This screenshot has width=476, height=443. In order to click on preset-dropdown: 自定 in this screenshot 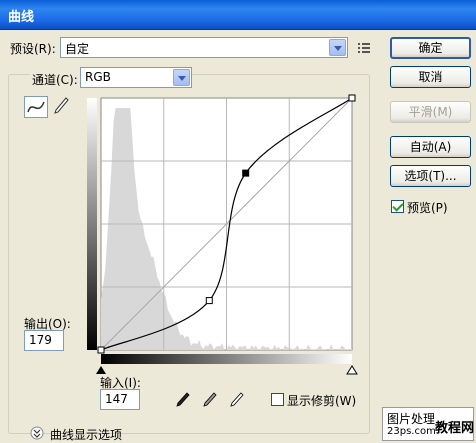, I will do `click(204, 47)`.